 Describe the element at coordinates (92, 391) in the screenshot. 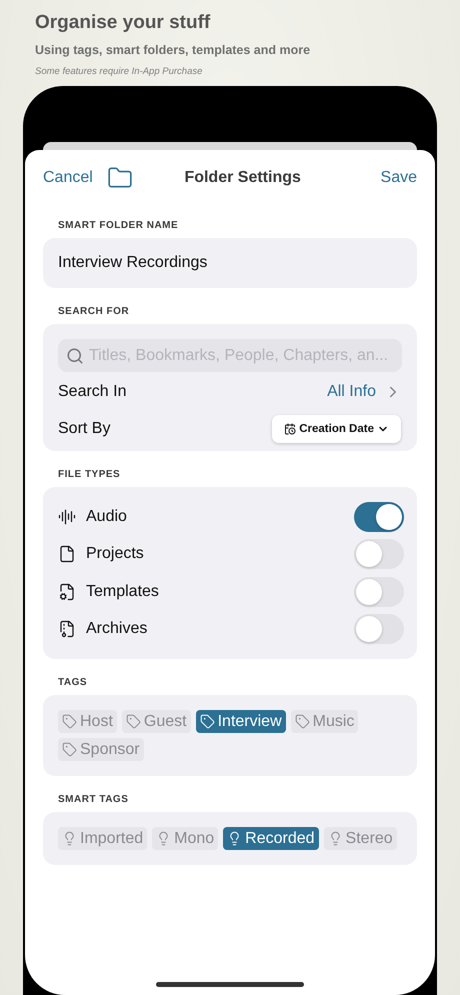

I see `row-label: Search In` at that location.